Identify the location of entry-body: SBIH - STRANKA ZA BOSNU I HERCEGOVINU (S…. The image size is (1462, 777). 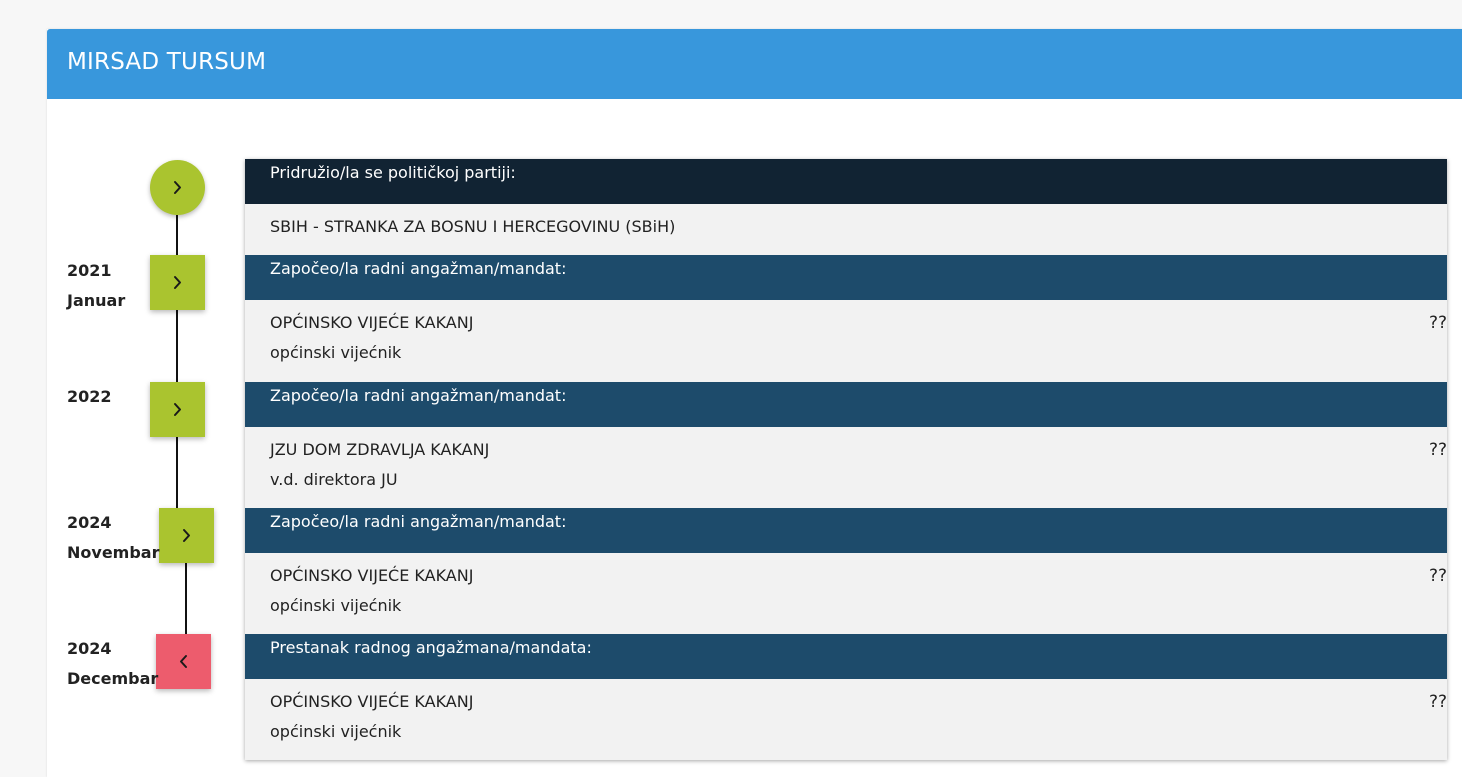
(846, 229).